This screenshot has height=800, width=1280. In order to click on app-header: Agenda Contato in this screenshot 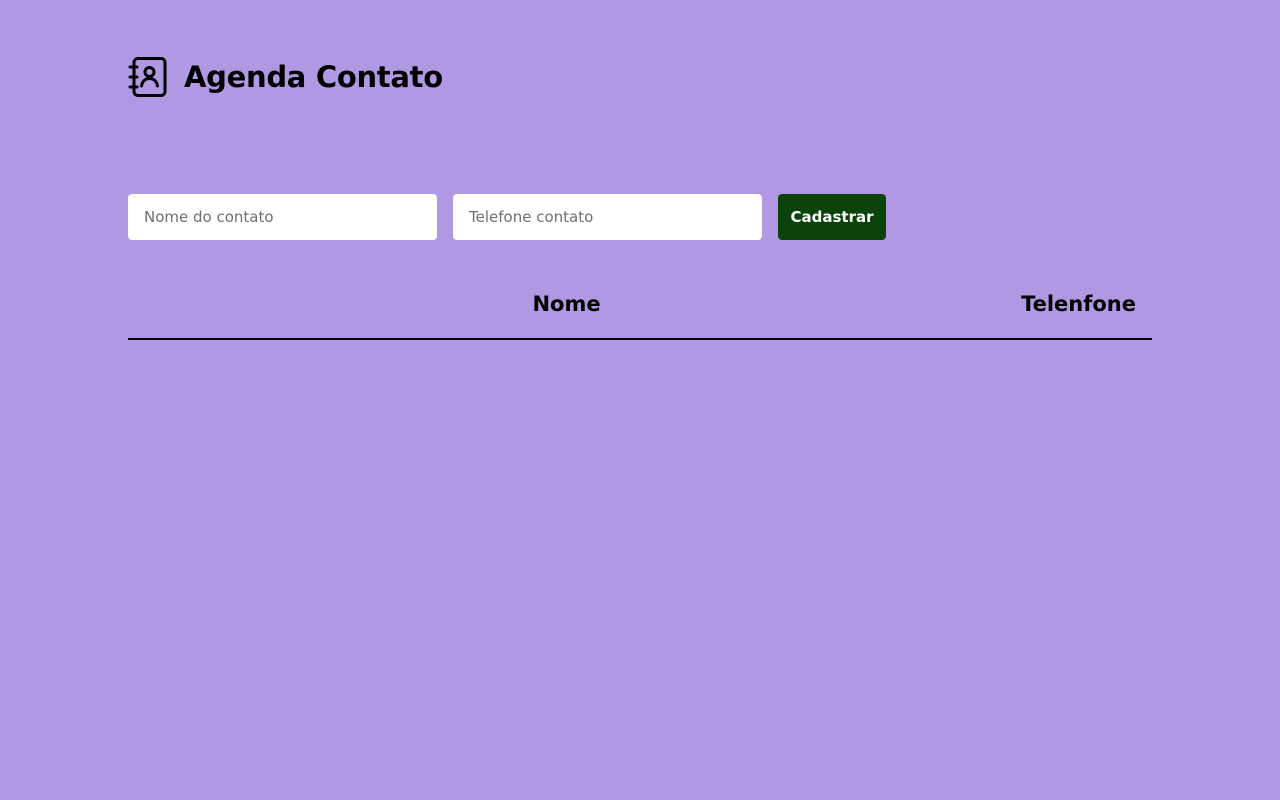, I will do `click(285, 77)`.